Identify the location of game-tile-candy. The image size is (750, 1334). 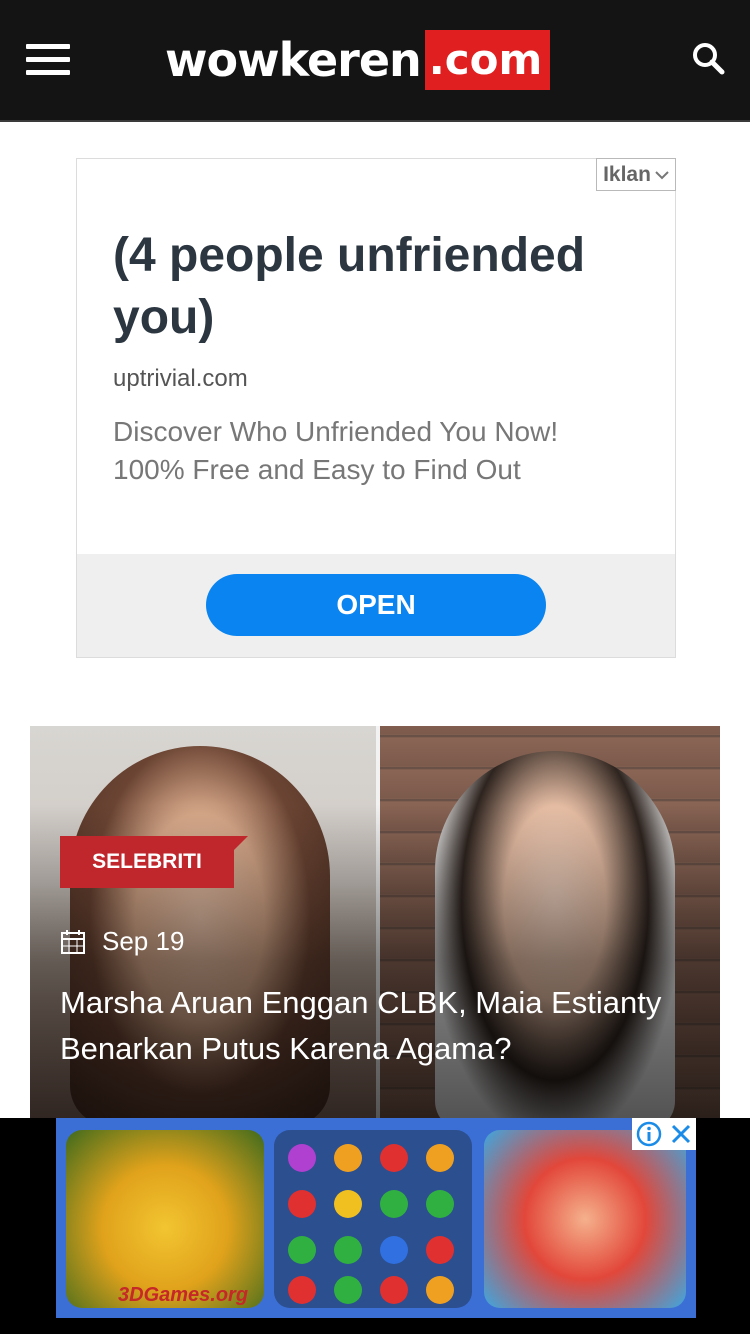
(373, 1219).